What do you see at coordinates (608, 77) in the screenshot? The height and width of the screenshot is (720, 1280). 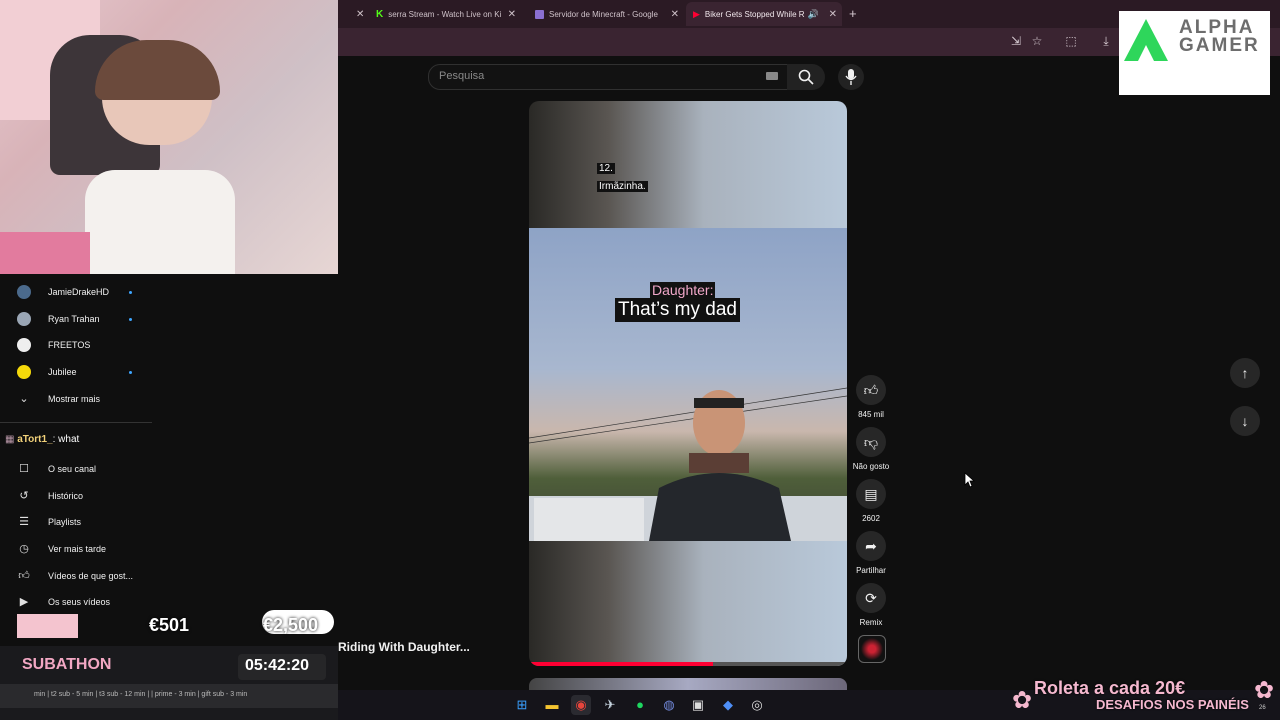 I see `search-input: Pesquisa` at bounding box center [608, 77].